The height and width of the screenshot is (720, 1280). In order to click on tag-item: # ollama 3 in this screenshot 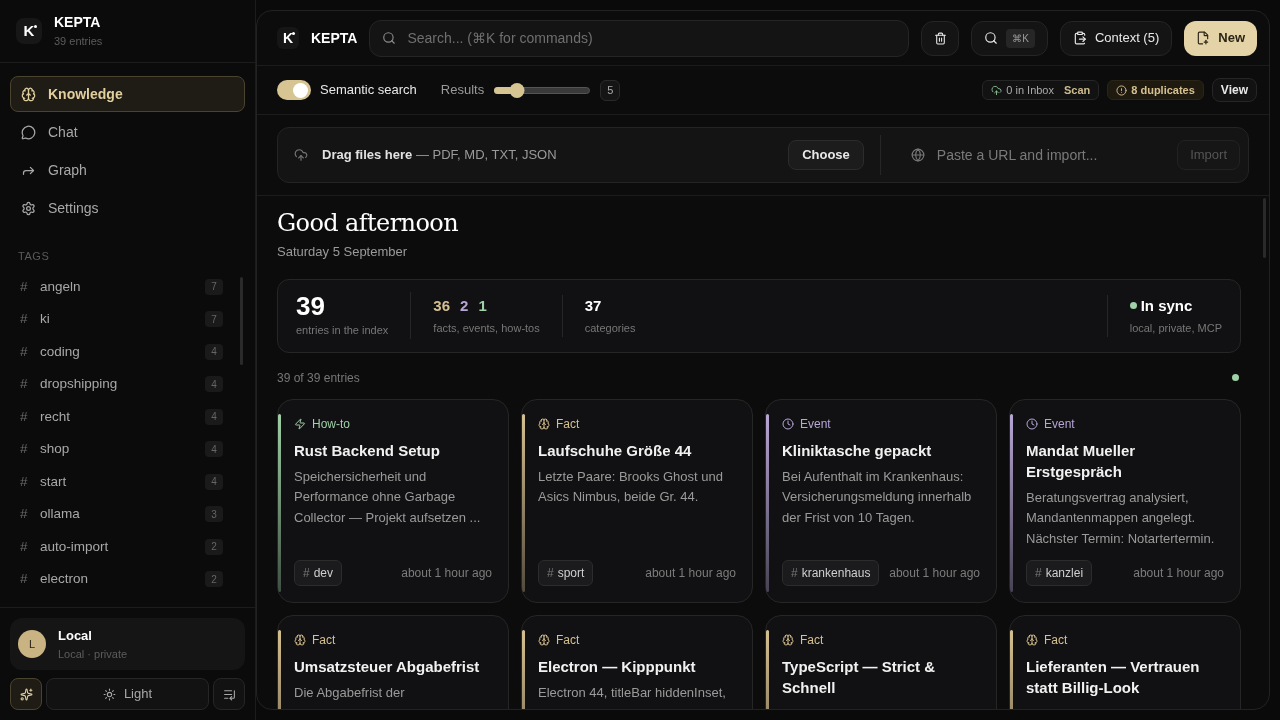, I will do `click(121, 514)`.